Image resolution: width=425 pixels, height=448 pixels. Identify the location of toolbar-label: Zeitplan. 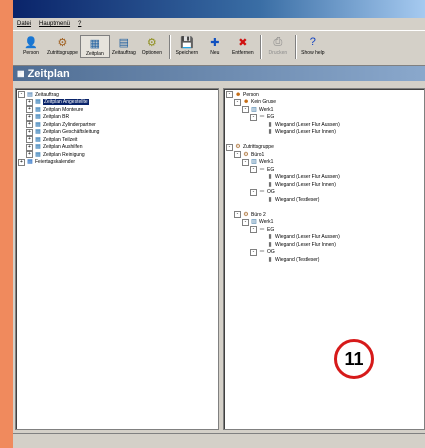
(94, 54).